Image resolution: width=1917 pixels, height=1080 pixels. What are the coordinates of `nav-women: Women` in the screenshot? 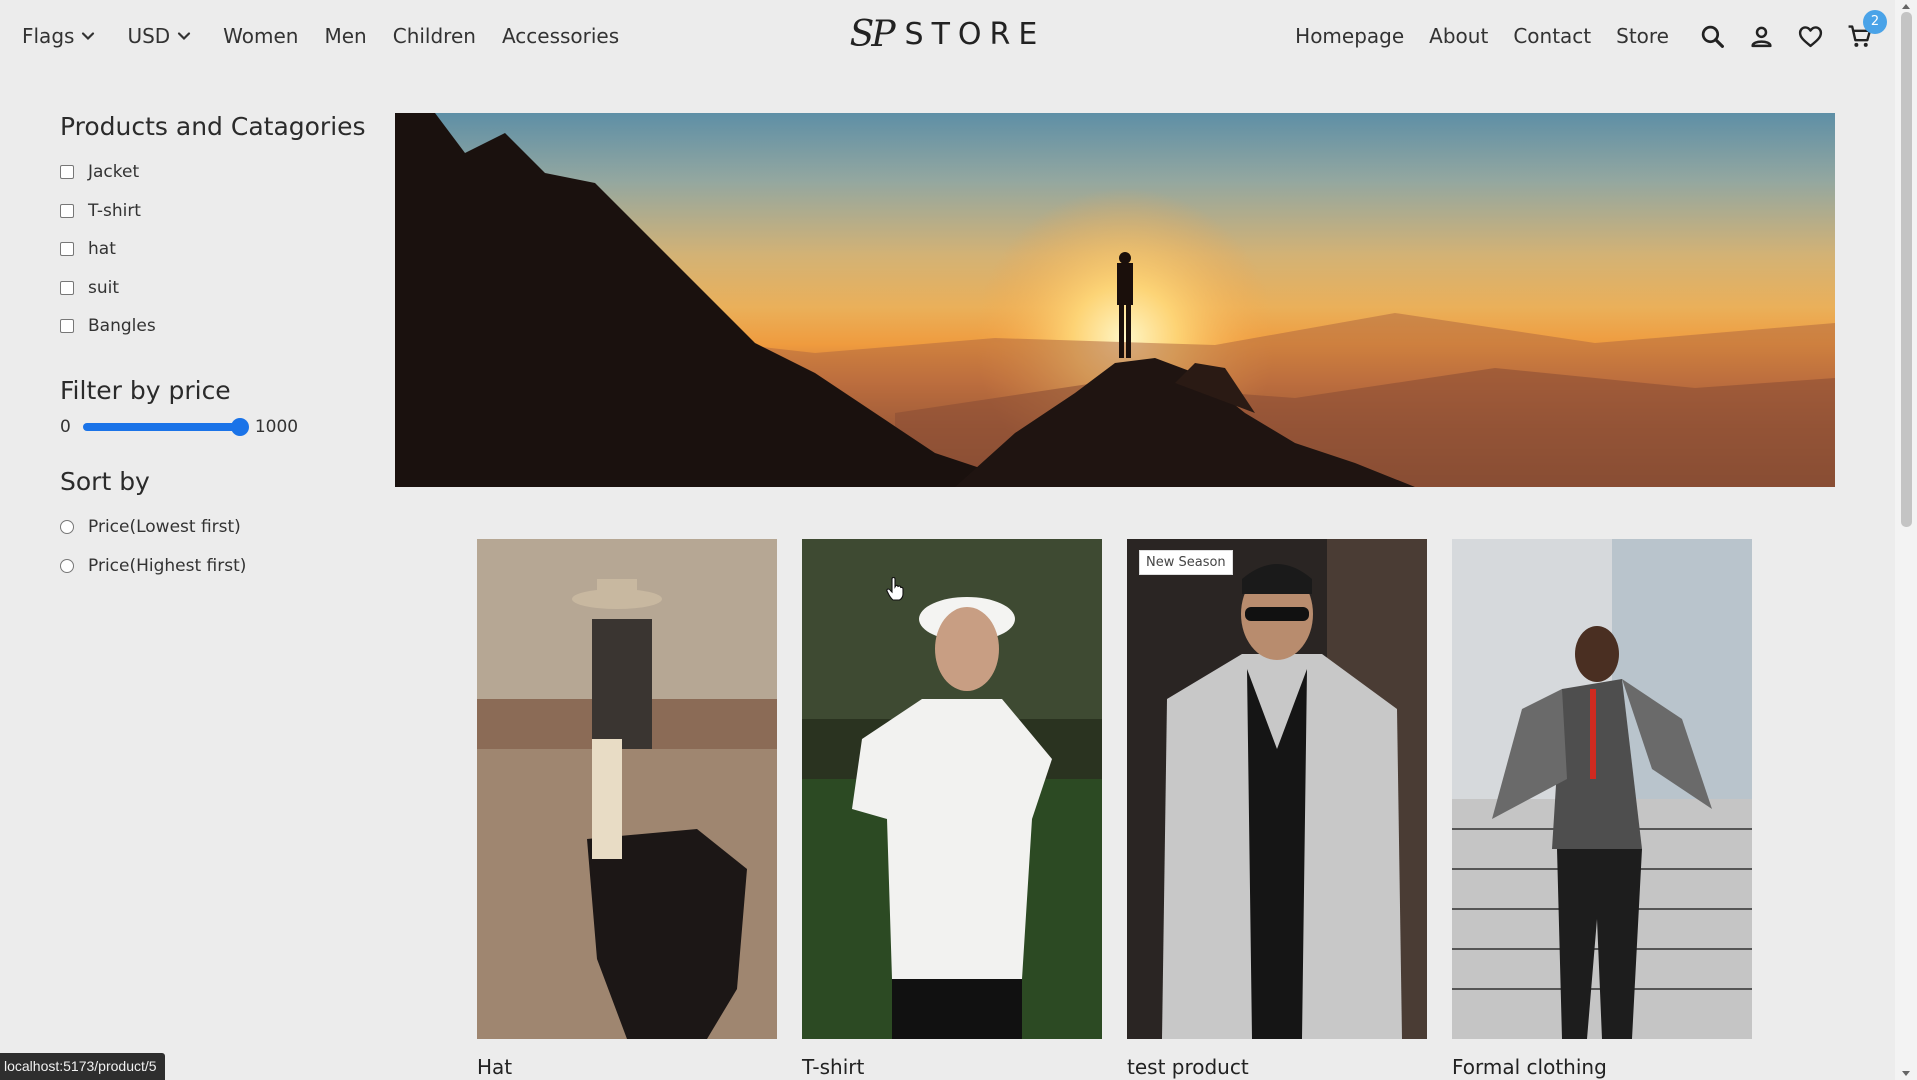 It's located at (260, 36).